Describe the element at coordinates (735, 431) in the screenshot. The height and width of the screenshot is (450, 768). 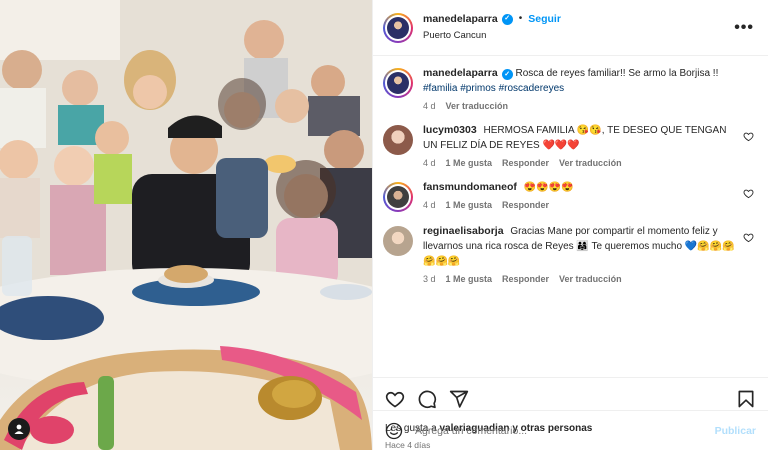
I see `publish-button: Publicar` at that location.